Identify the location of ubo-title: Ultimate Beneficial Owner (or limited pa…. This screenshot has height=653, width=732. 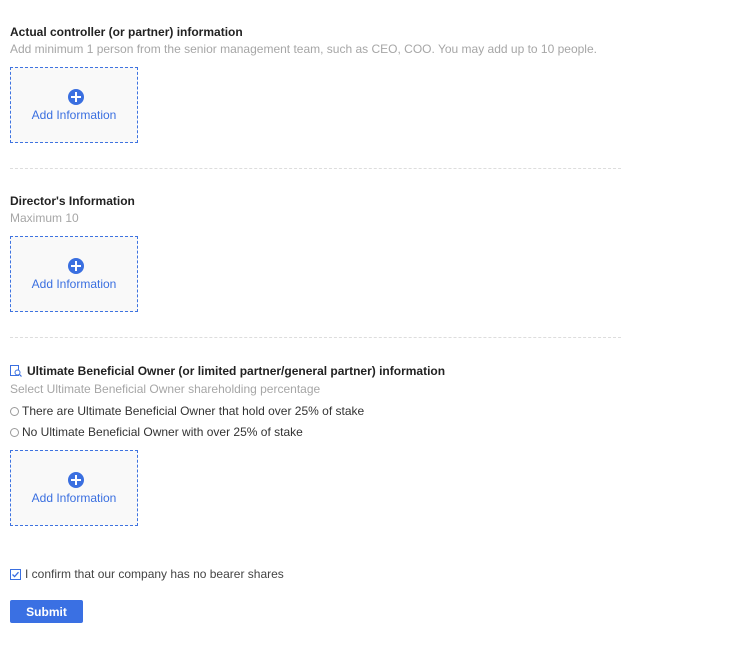
(236, 371).